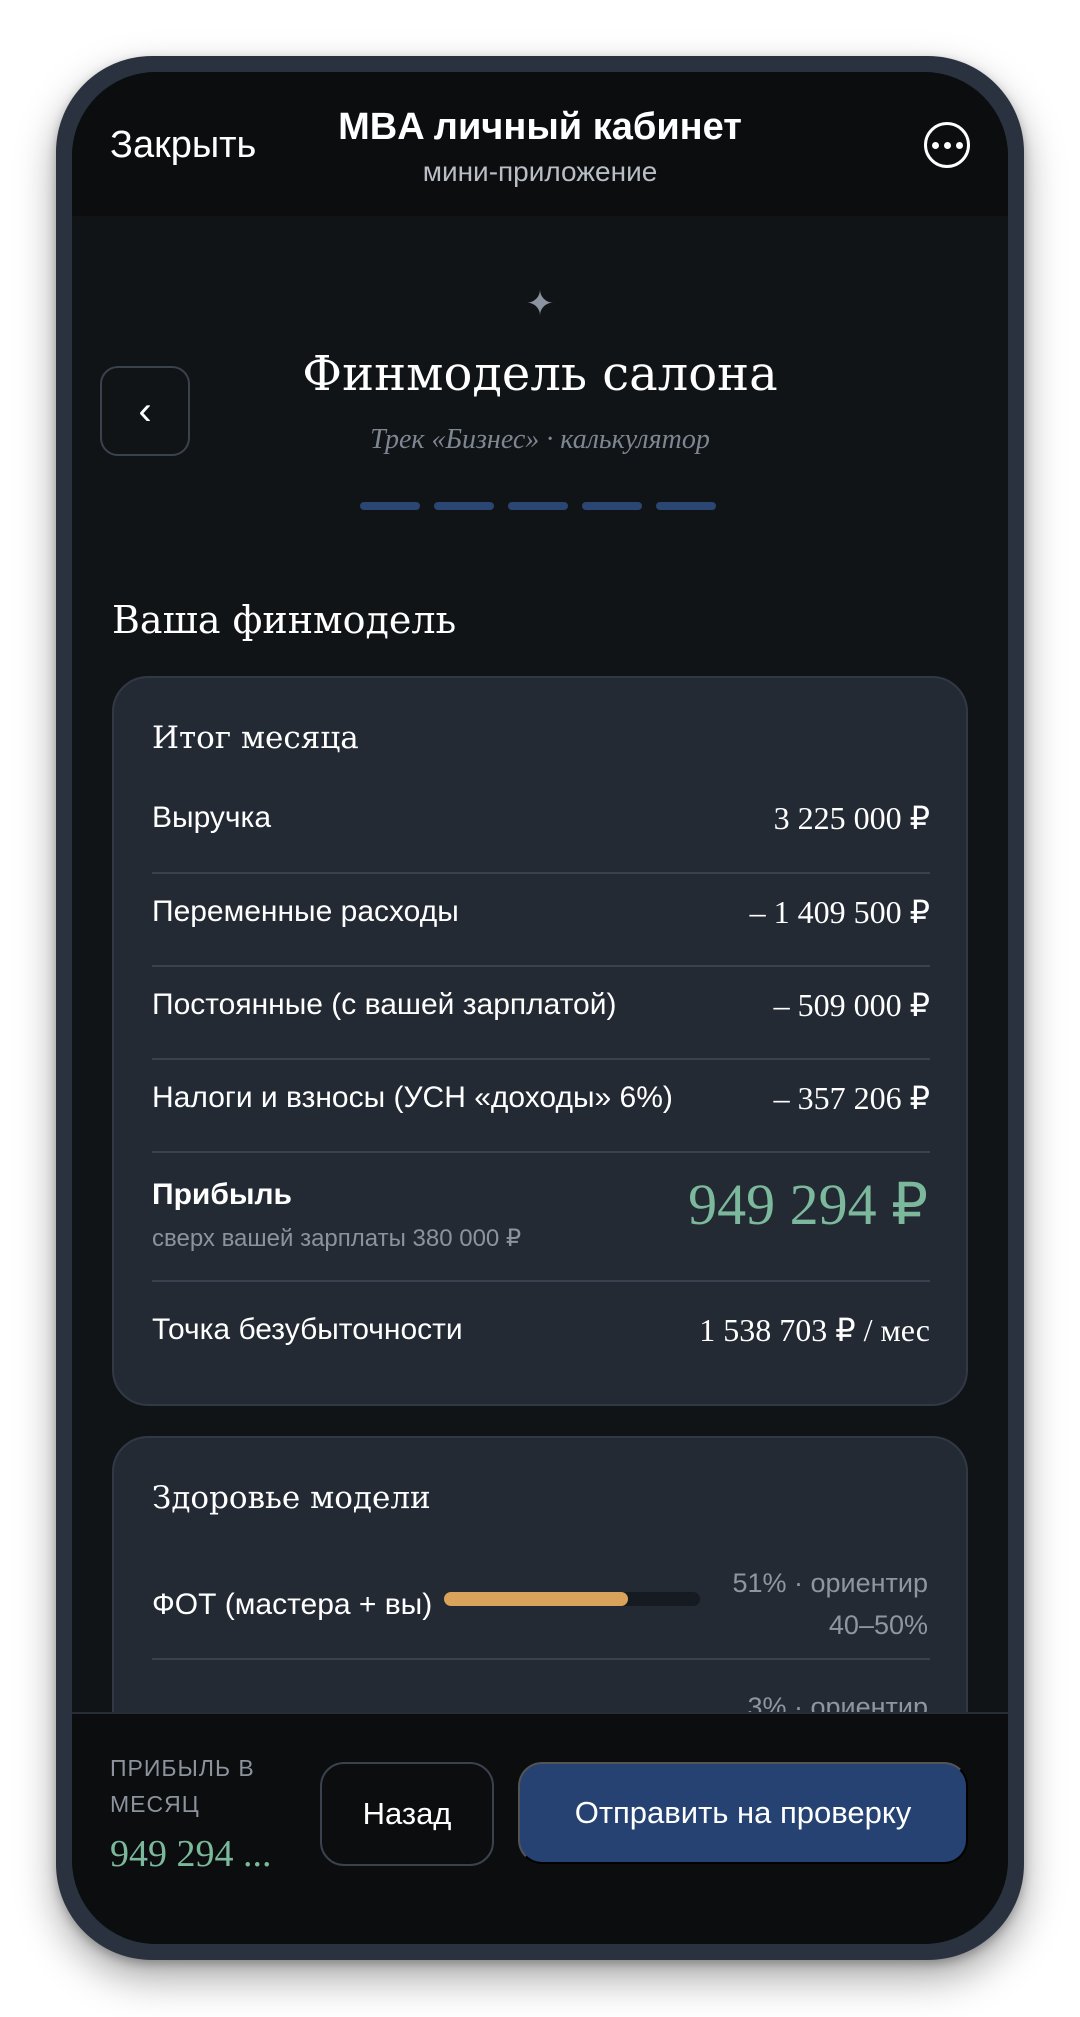  I want to click on more-horizontal-icon, so click(947, 145).